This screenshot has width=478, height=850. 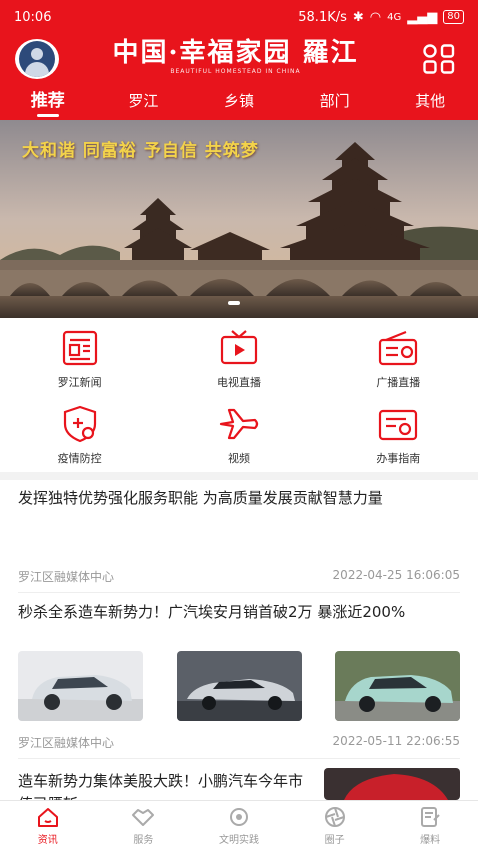 I want to click on logo-subtitle: BEAUTIFUL HOMESTEAD IN CHINA, so click(x=235, y=71).